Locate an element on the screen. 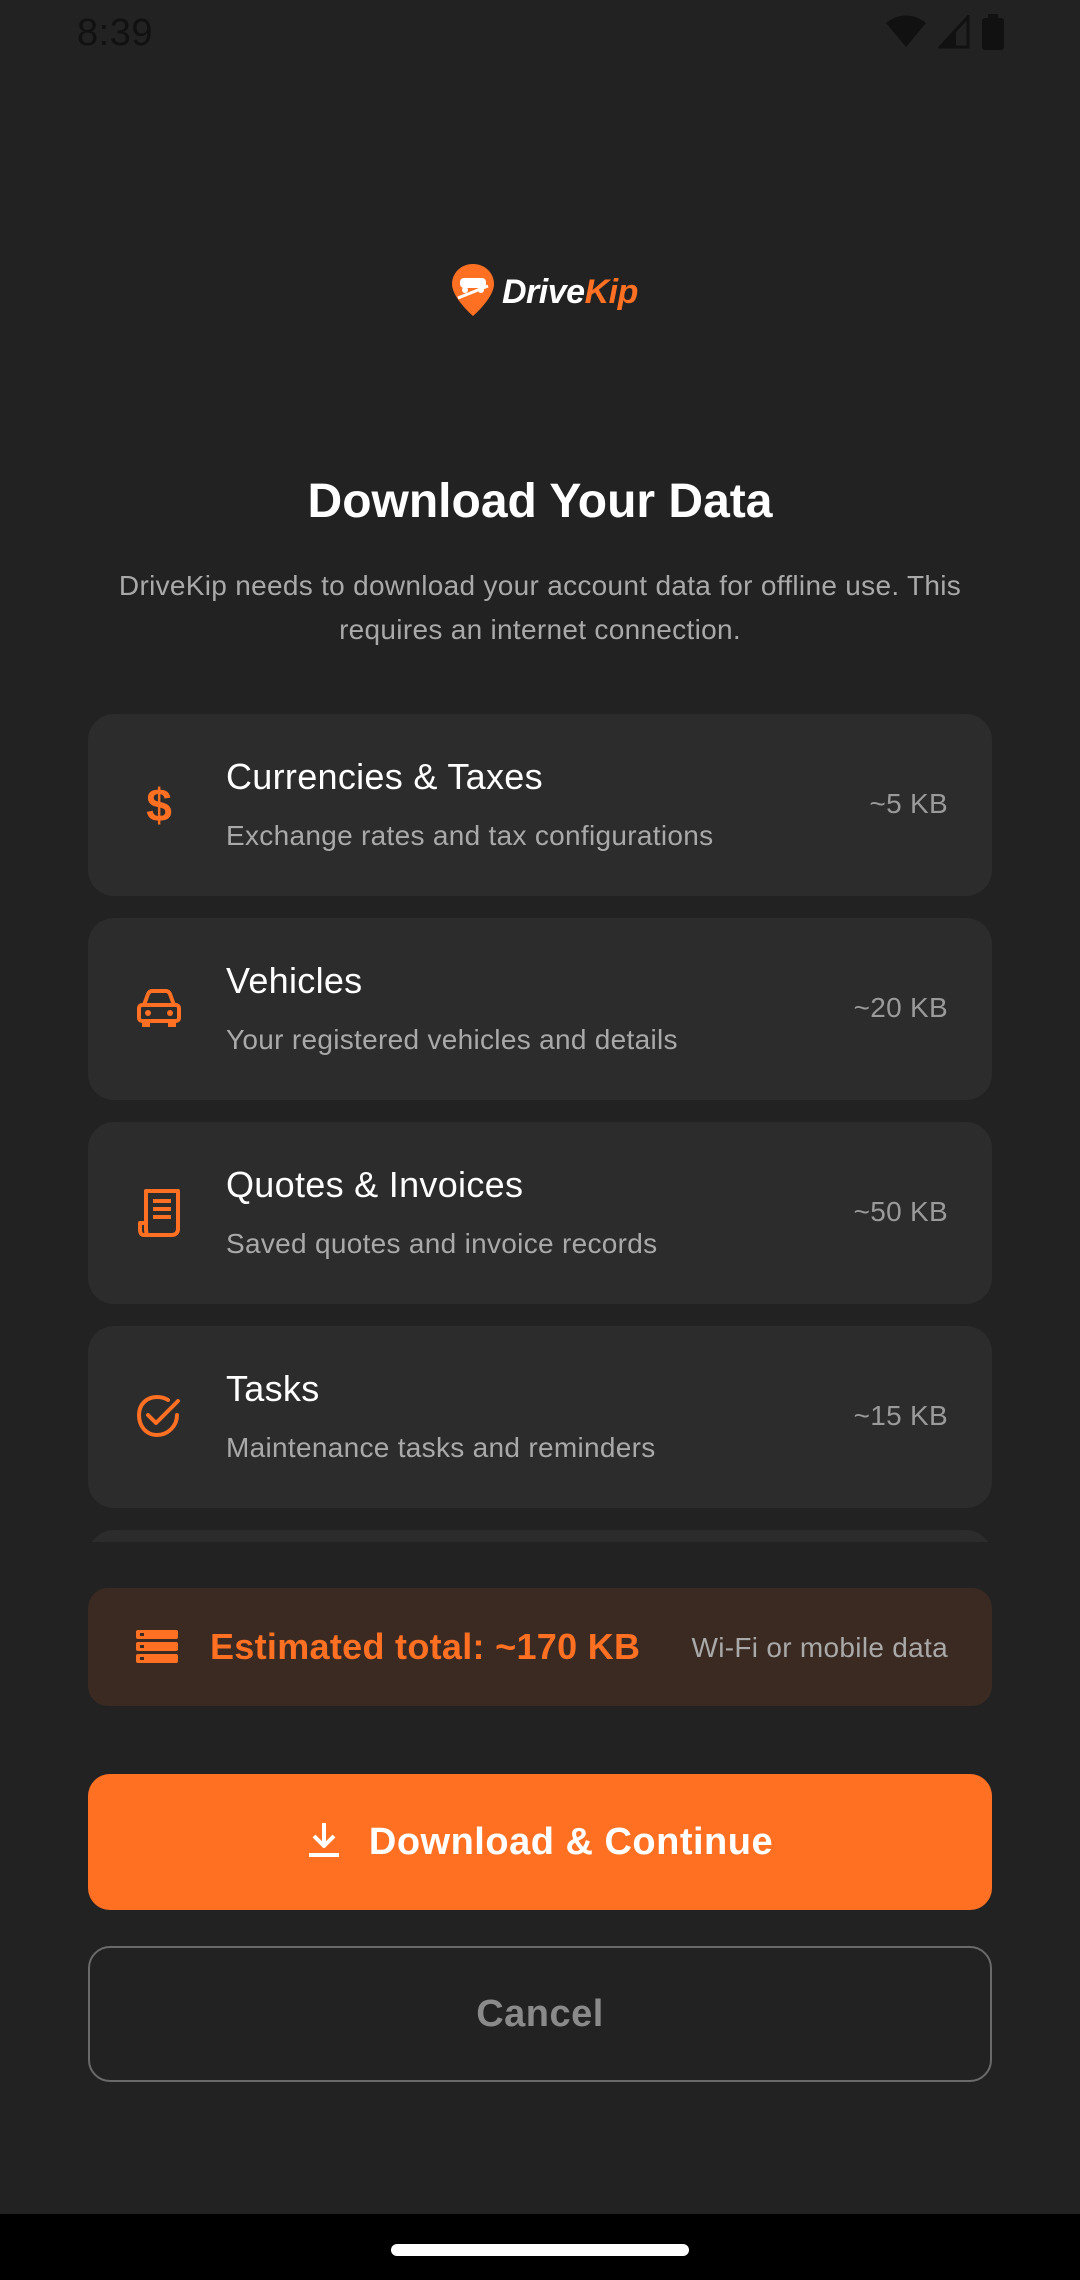  wifi-icon is located at coordinates (906, 32).